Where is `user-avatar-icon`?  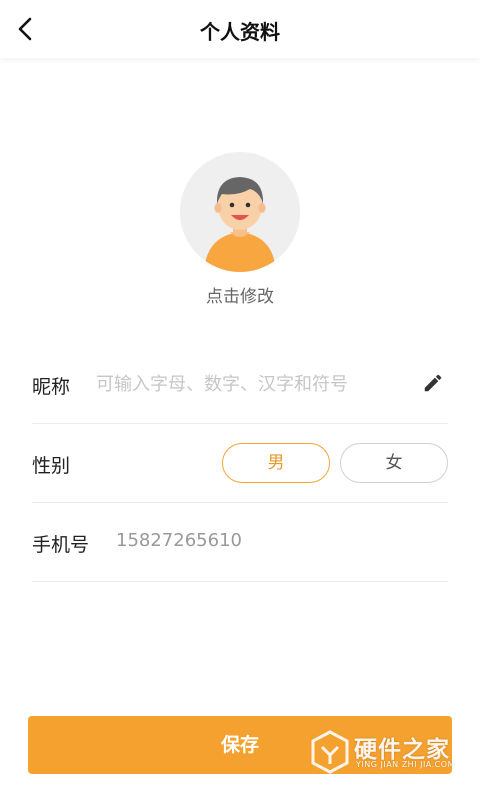 user-avatar-icon is located at coordinates (240, 212).